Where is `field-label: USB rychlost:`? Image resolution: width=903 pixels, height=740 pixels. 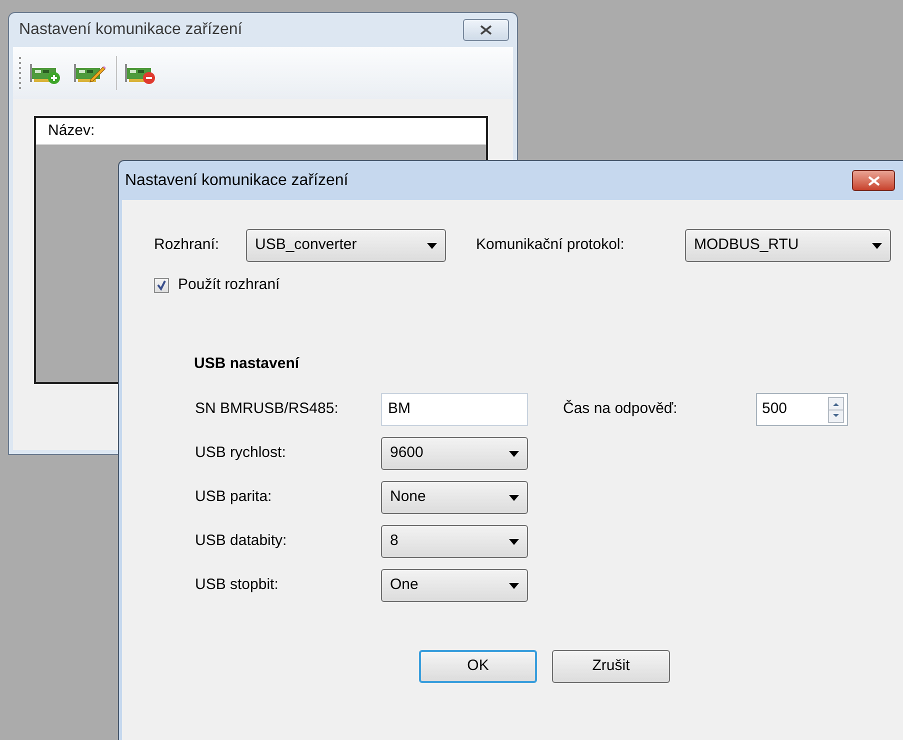
field-label: USB rychlost: is located at coordinates (241, 453).